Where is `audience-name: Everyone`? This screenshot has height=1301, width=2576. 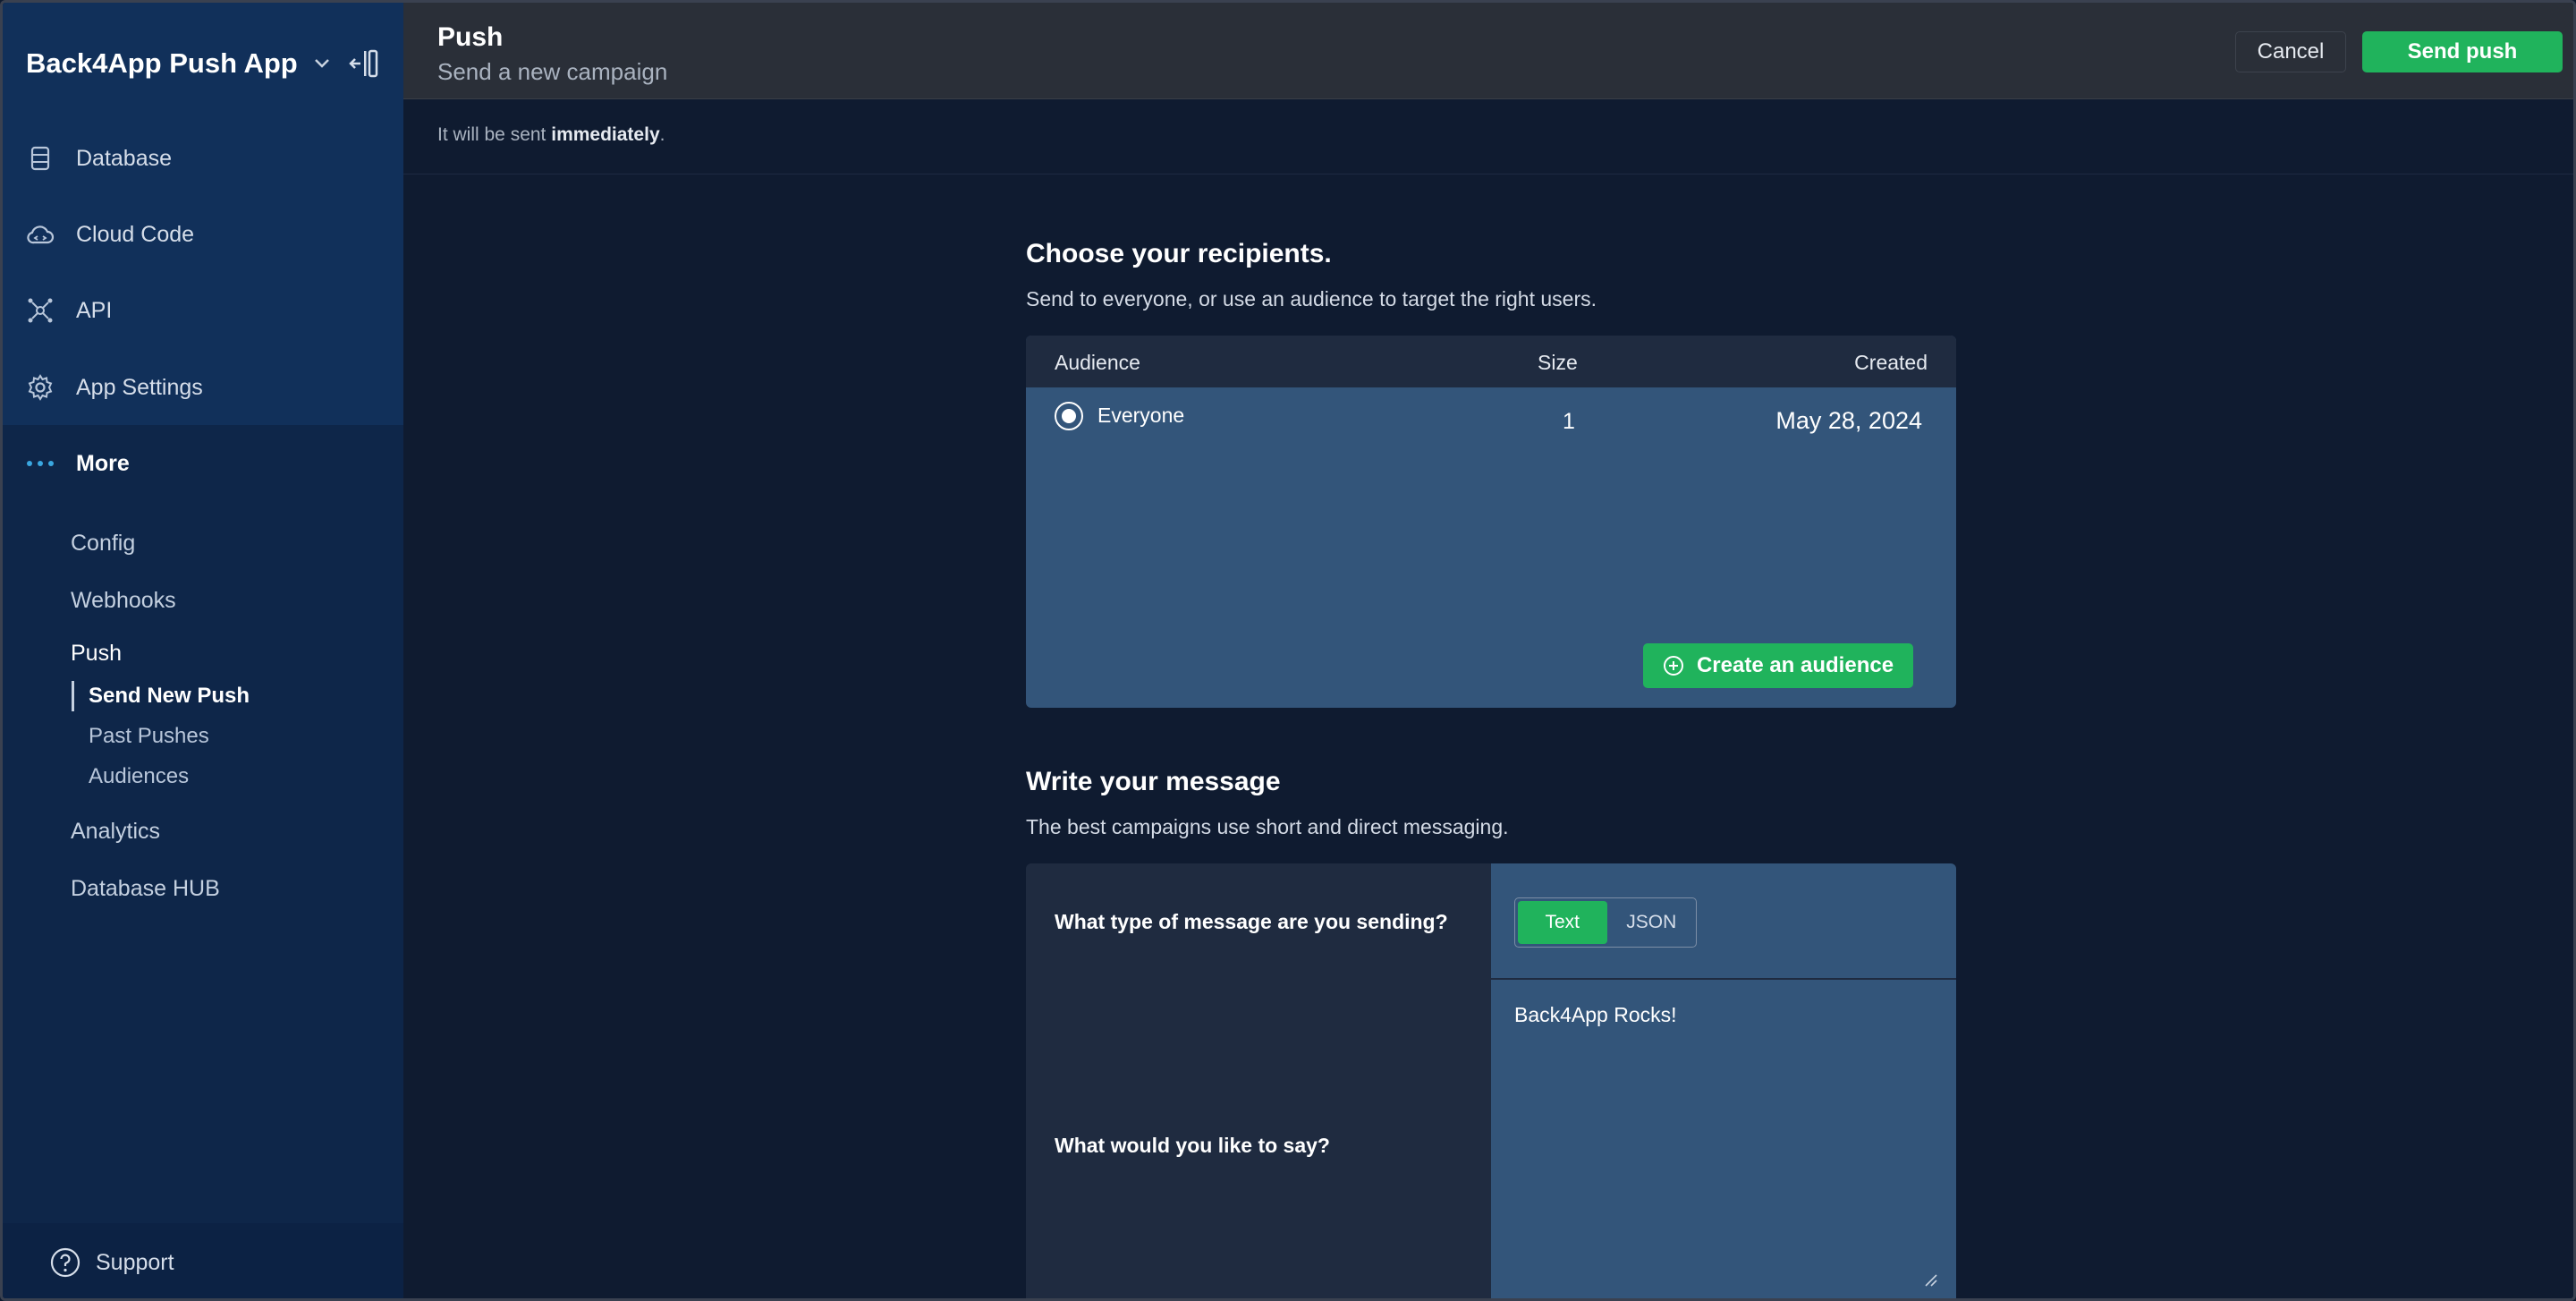 audience-name: Everyone is located at coordinates (1141, 415).